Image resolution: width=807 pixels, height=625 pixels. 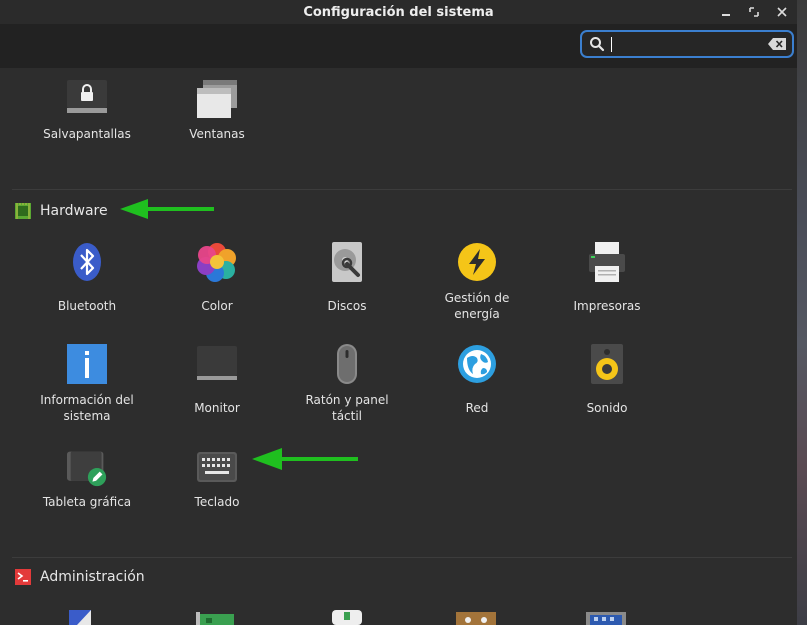 What do you see at coordinates (217, 306) in the screenshot?
I see `settings-item-label: Color` at bounding box center [217, 306].